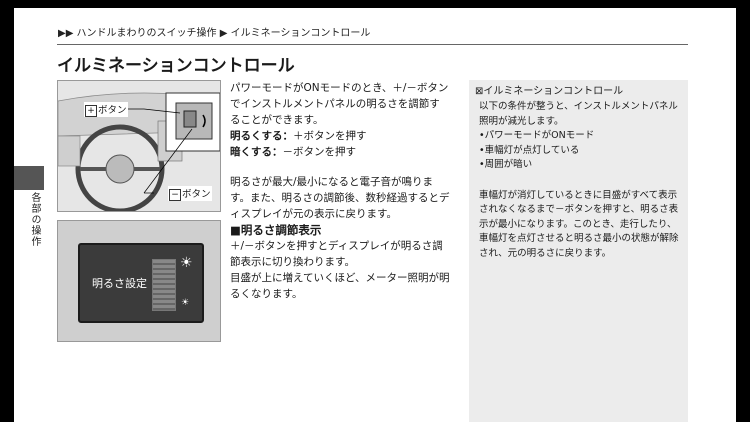  What do you see at coordinates (581, 136) in the screenshot?
I see `condition-item: パワーモードがONモード` at bounding box center [581, 136].